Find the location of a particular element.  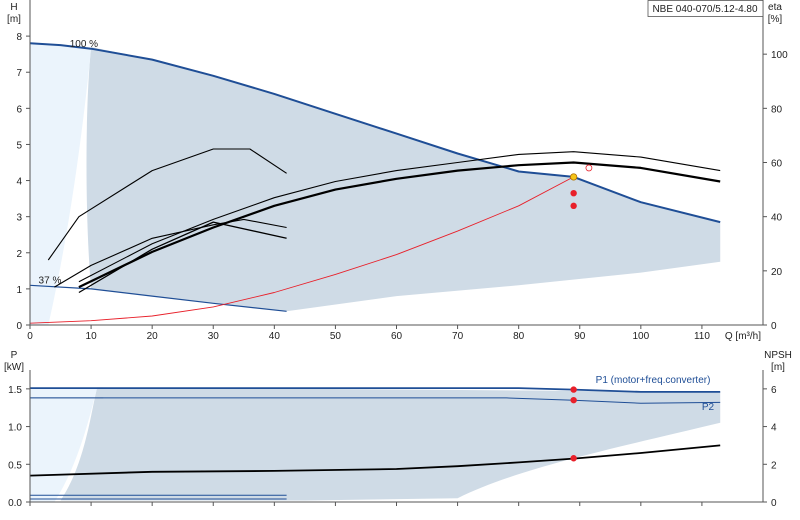

npsh-axis-name: NPSH is located at coordinates (778, 355).